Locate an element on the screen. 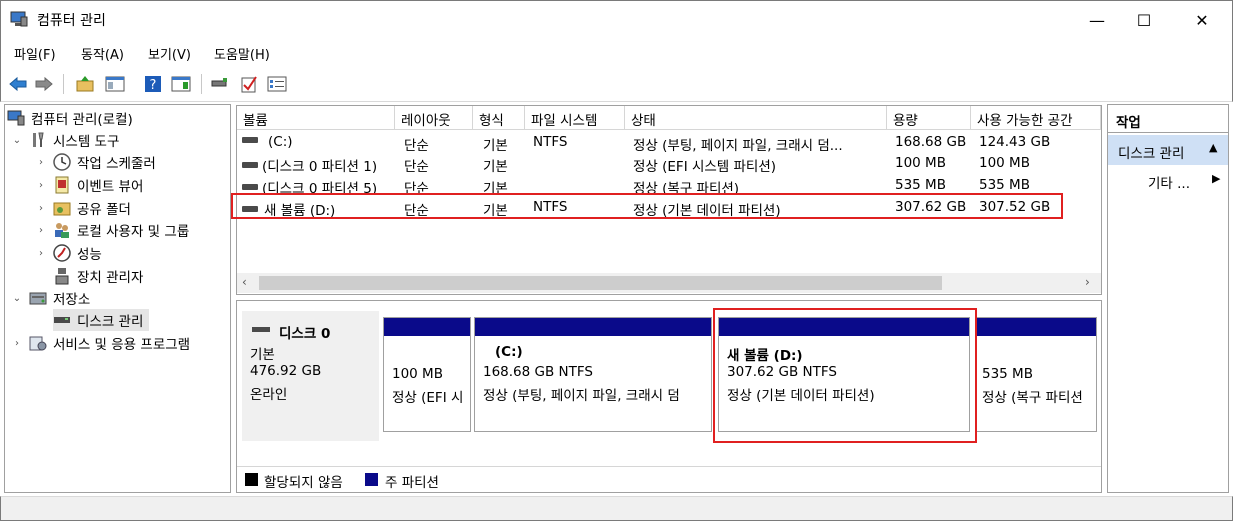  close-icon: ✕ is located at coordinates (1202, 20).